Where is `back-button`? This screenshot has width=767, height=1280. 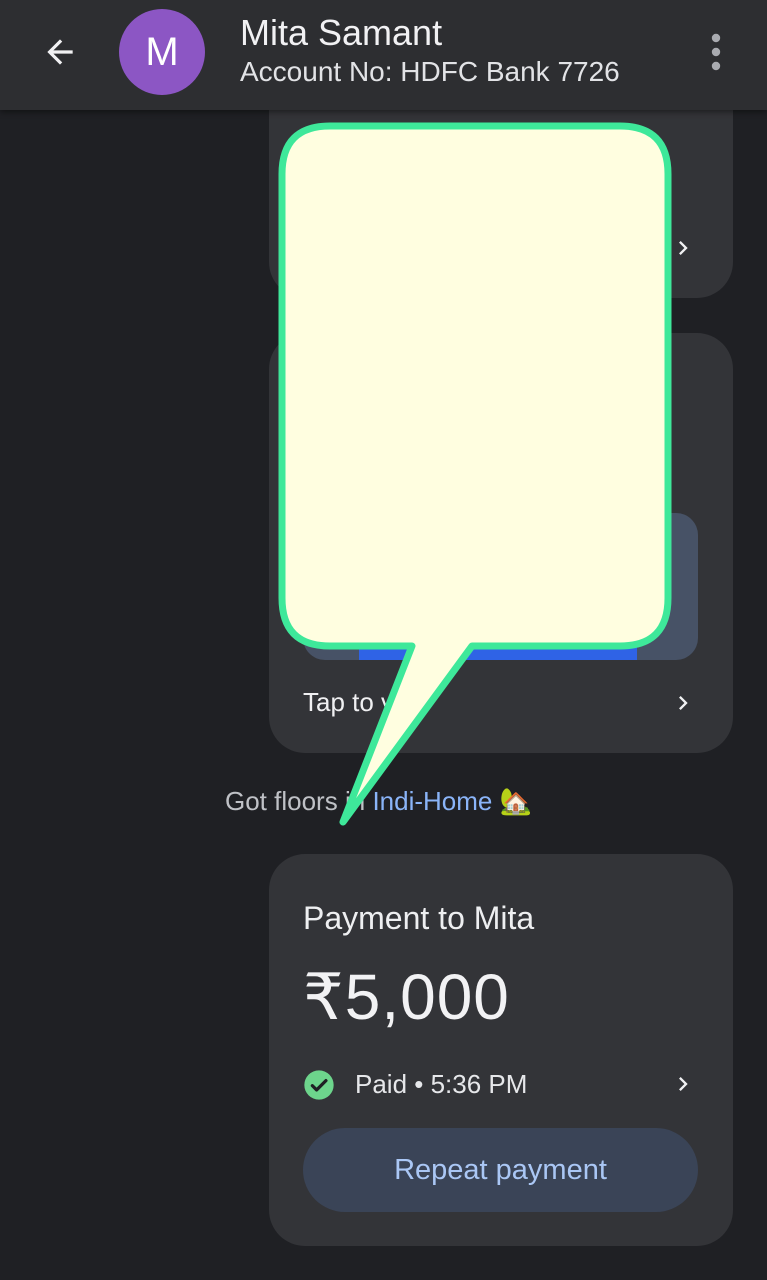
back-button is located at coordinates (60, 52).